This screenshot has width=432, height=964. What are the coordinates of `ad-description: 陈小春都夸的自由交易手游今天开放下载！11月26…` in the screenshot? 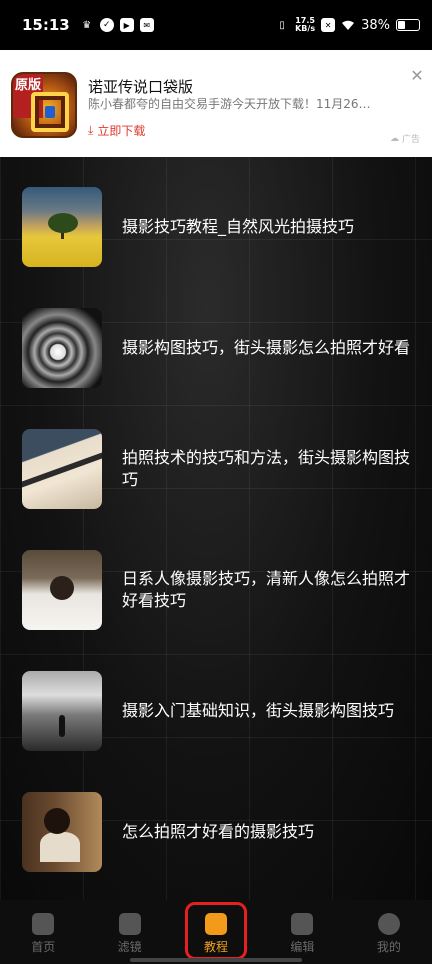 It's located at (229, 104).